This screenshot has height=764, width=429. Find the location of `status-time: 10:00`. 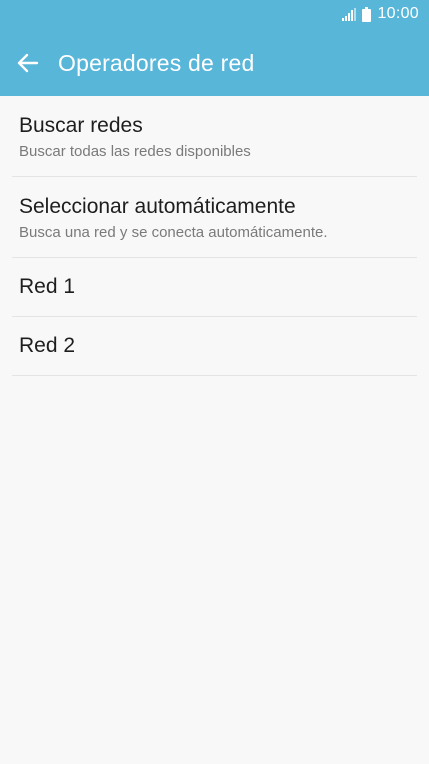

status-time: 10:00 is located at coordinates (398, 13).